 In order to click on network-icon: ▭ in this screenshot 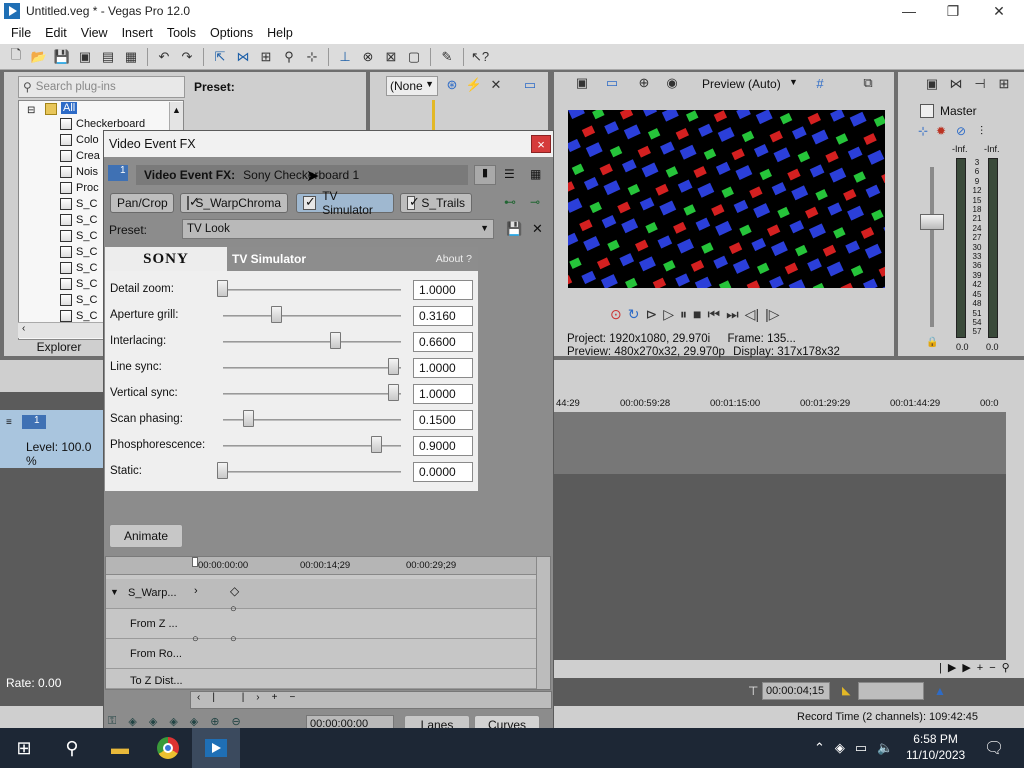, I will do `click(861, 748)`.